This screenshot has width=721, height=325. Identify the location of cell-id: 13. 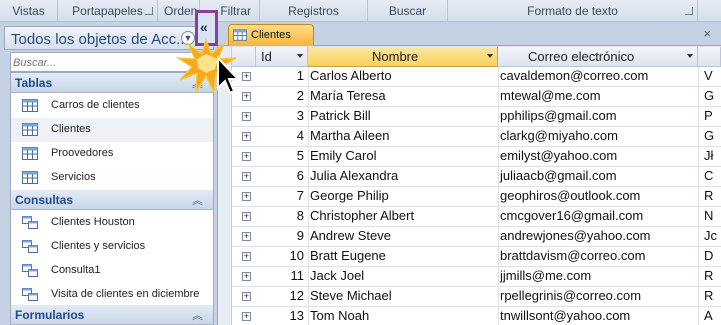
(281, 316).